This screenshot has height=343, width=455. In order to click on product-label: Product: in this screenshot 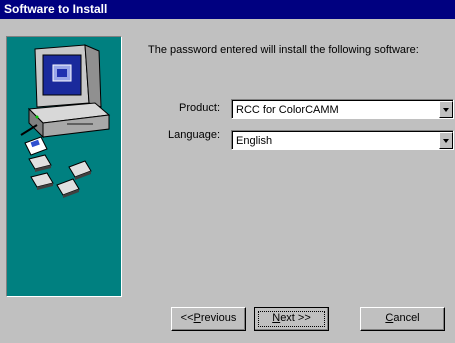, I will do `click(199, 108)`.